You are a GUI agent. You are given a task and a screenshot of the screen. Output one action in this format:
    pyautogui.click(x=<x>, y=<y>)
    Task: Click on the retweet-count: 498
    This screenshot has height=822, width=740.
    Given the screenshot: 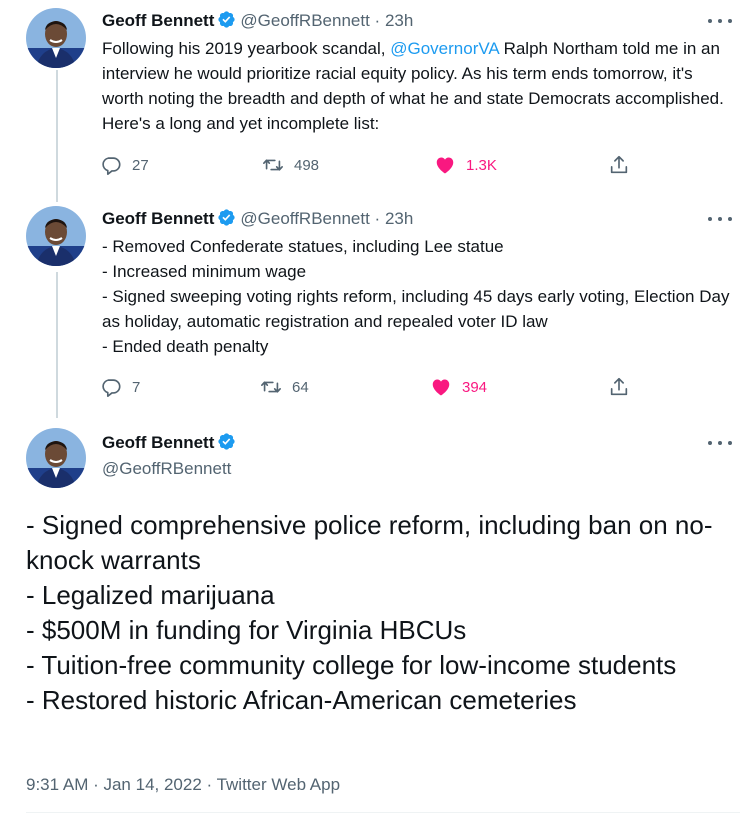 What is the action you would take?
    pyautogui.click(x=307, y=165)
    